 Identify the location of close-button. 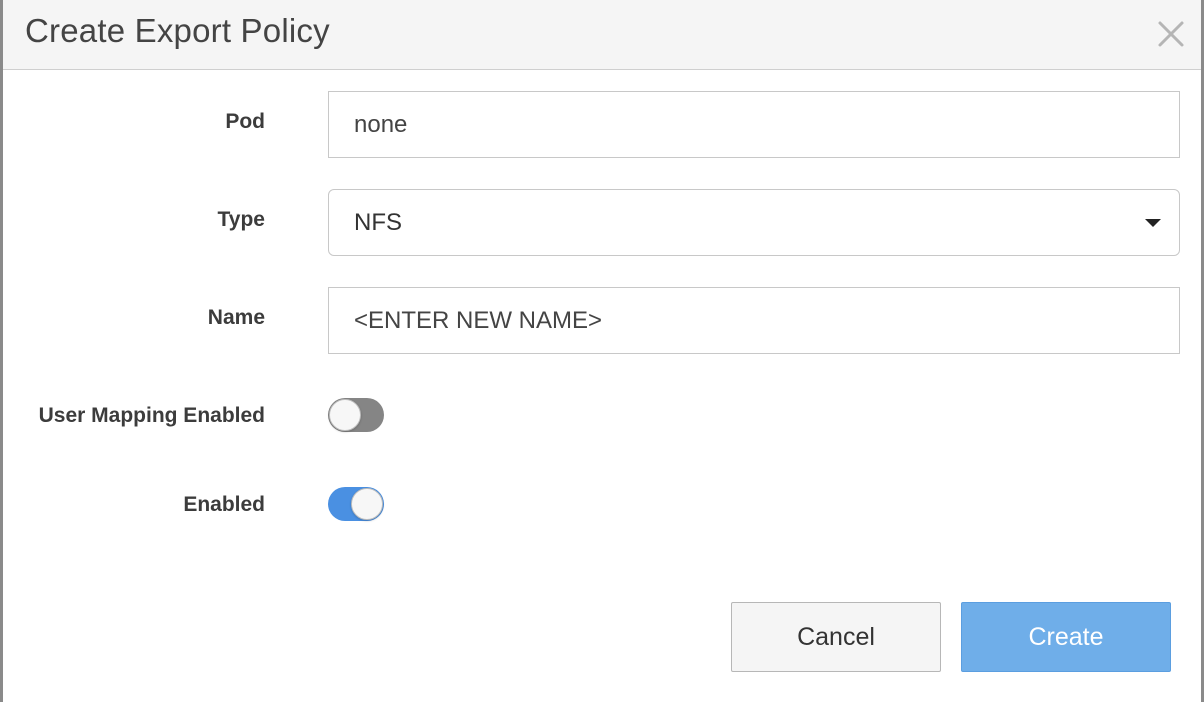
(1171, 34).